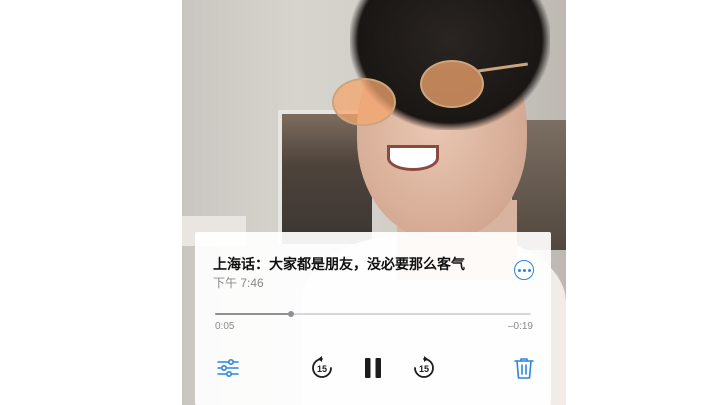  I want to click on playback-scrubber, so click(373, 314).